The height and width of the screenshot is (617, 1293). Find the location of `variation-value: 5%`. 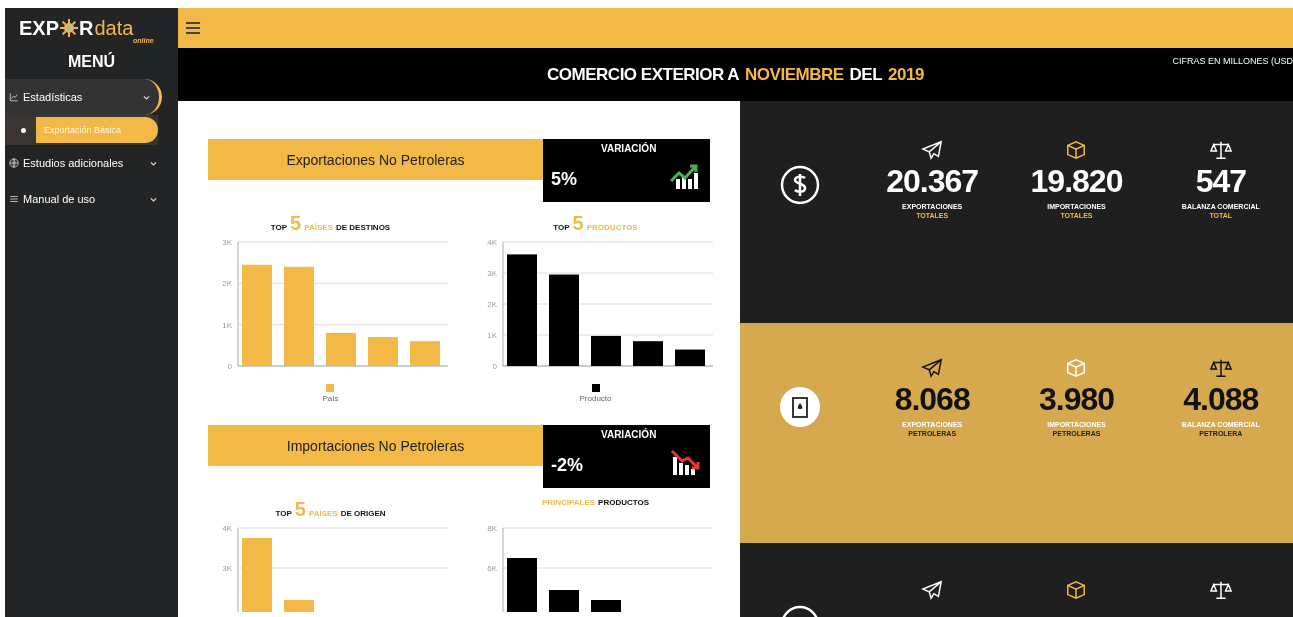

variation-value: 5% is located at coordinates (564, 179).